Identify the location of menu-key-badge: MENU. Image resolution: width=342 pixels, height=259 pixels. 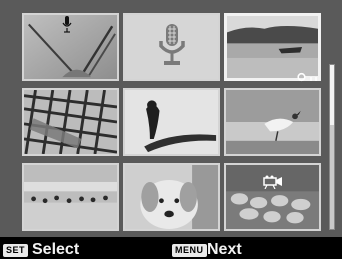
(189, 250).